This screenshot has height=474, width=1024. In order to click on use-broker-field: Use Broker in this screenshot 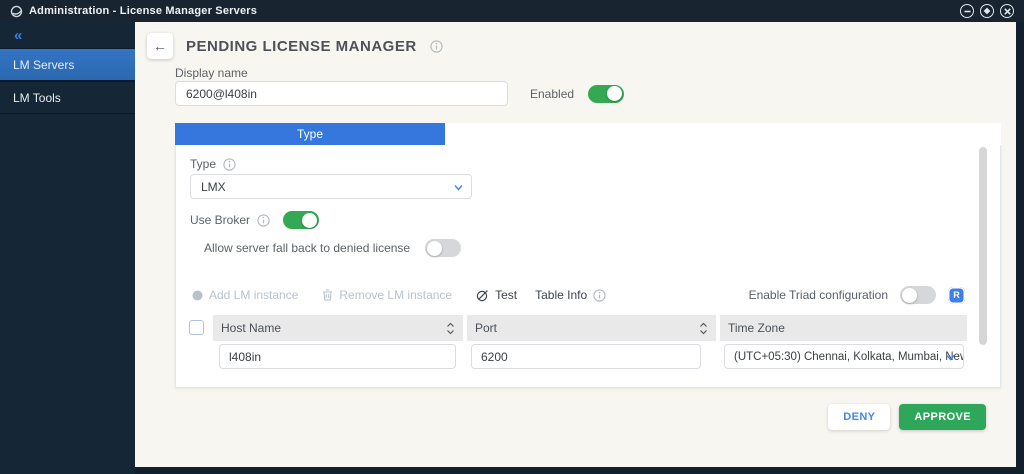, I will do `click(255, 220)`.